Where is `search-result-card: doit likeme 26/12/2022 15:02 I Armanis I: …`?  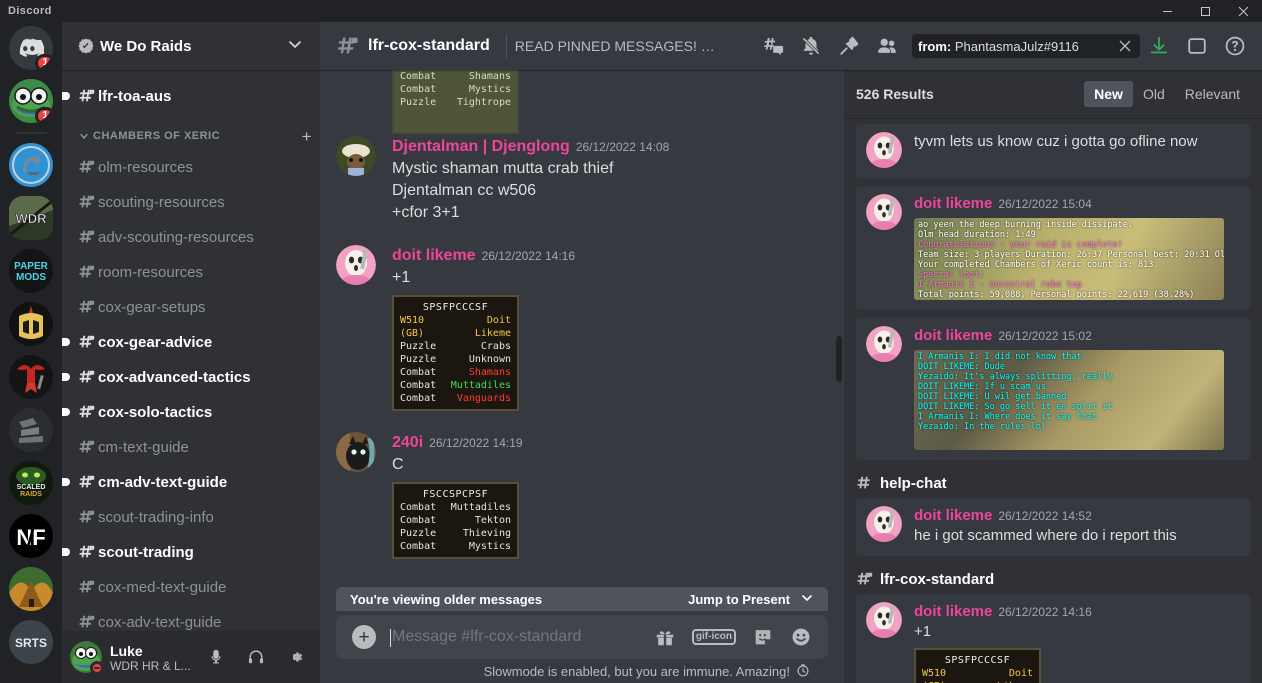 search-result-card: doit likeme 26/12/2022 15:02 I Armanis I: … is located at coordinates (1053, 389).